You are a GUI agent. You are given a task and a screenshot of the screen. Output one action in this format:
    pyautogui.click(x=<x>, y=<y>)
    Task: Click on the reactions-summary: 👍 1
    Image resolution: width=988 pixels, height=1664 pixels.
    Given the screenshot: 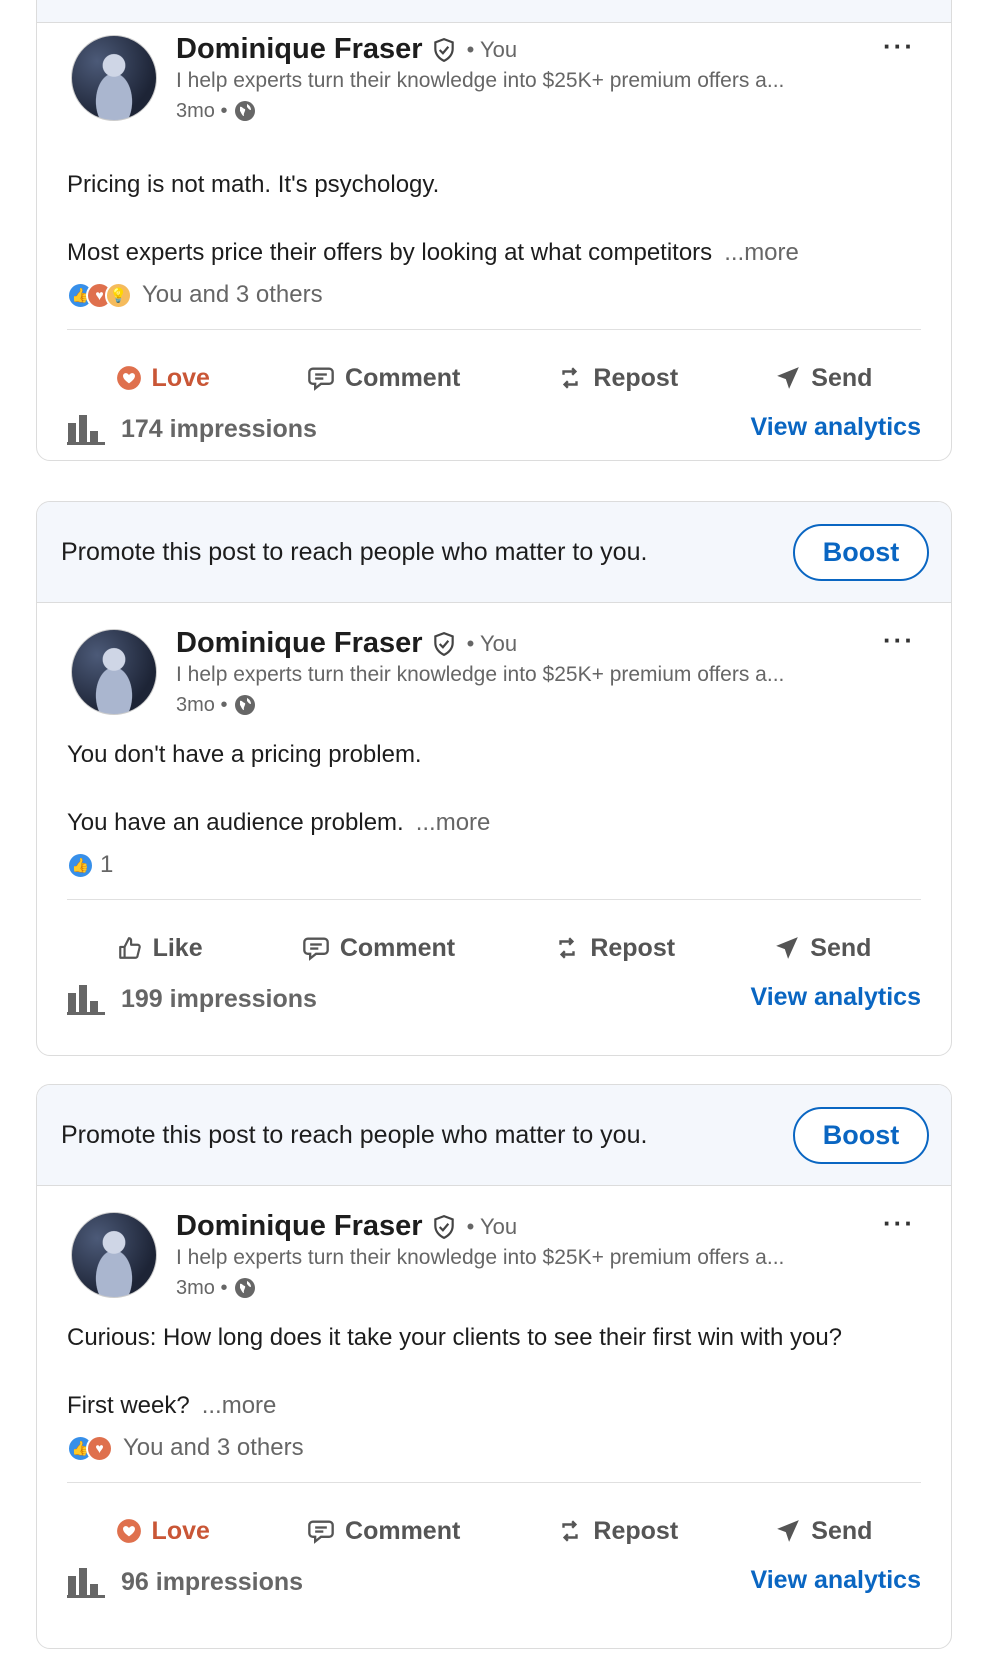 What is the action you would take?
    pyautogui.click(x=90, y=865)
    